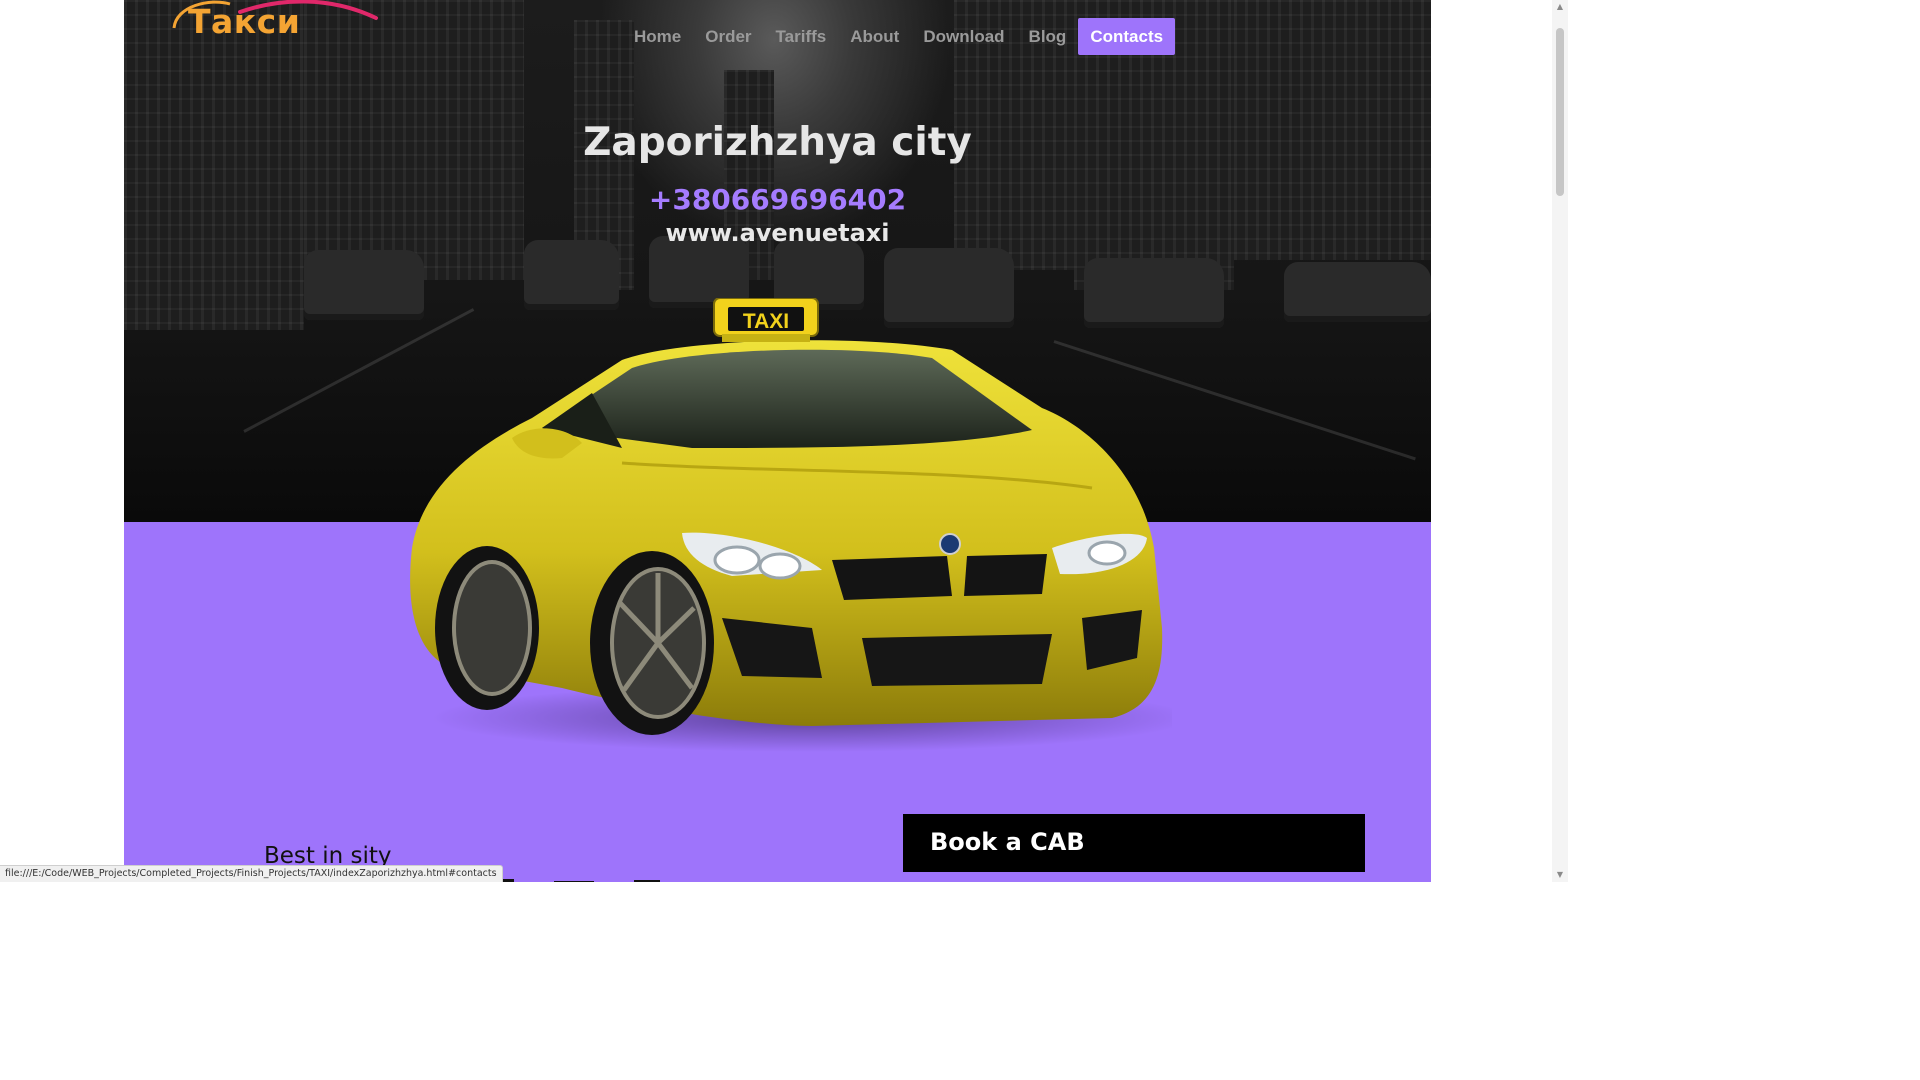  Describe the element at coordinates (777, 199) in the screenshot. I see `hero-phone-link: +380669696402` at that location.